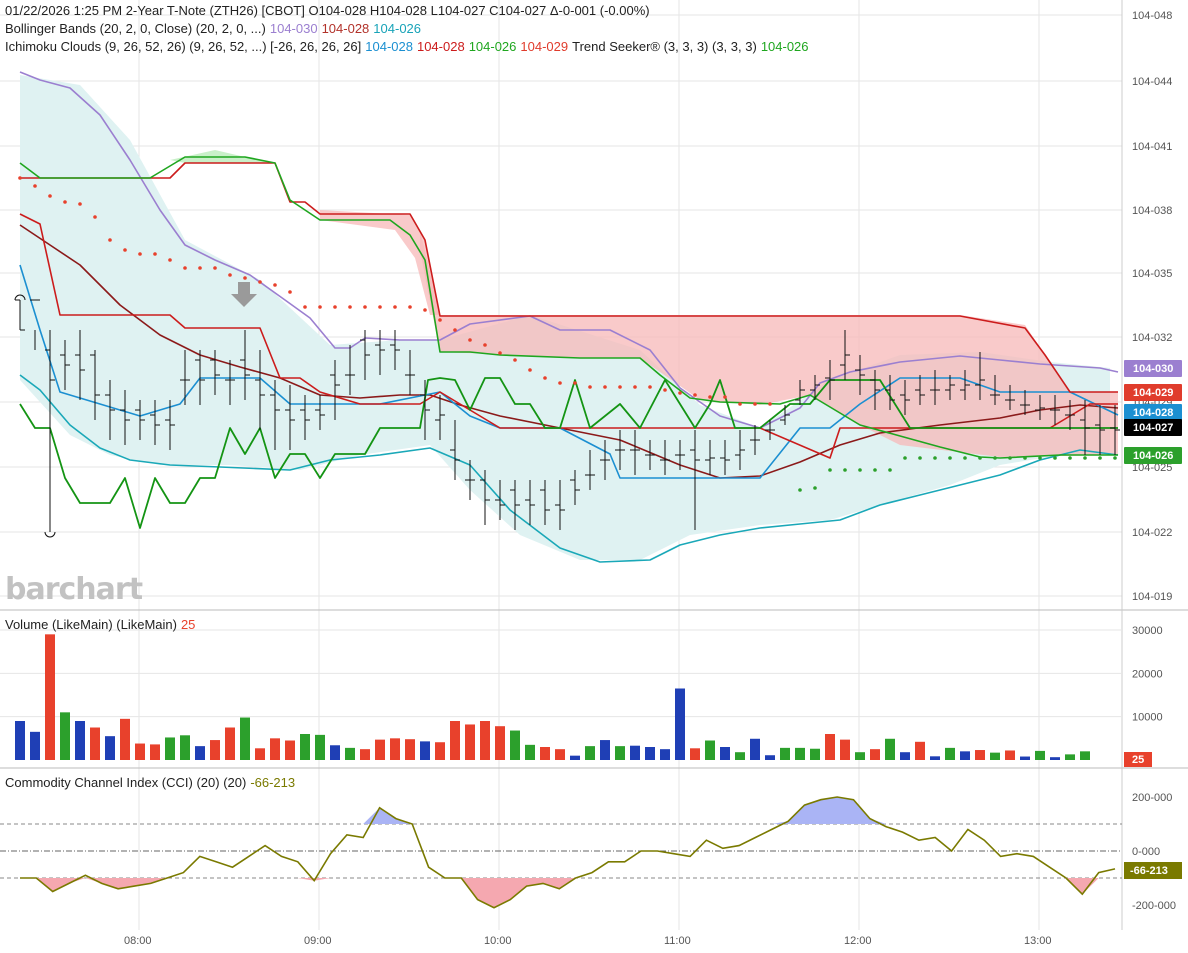 This screenshot has height=953, width=1188. I want to click on bb-mid-value: 104-028, so click(345, 28).